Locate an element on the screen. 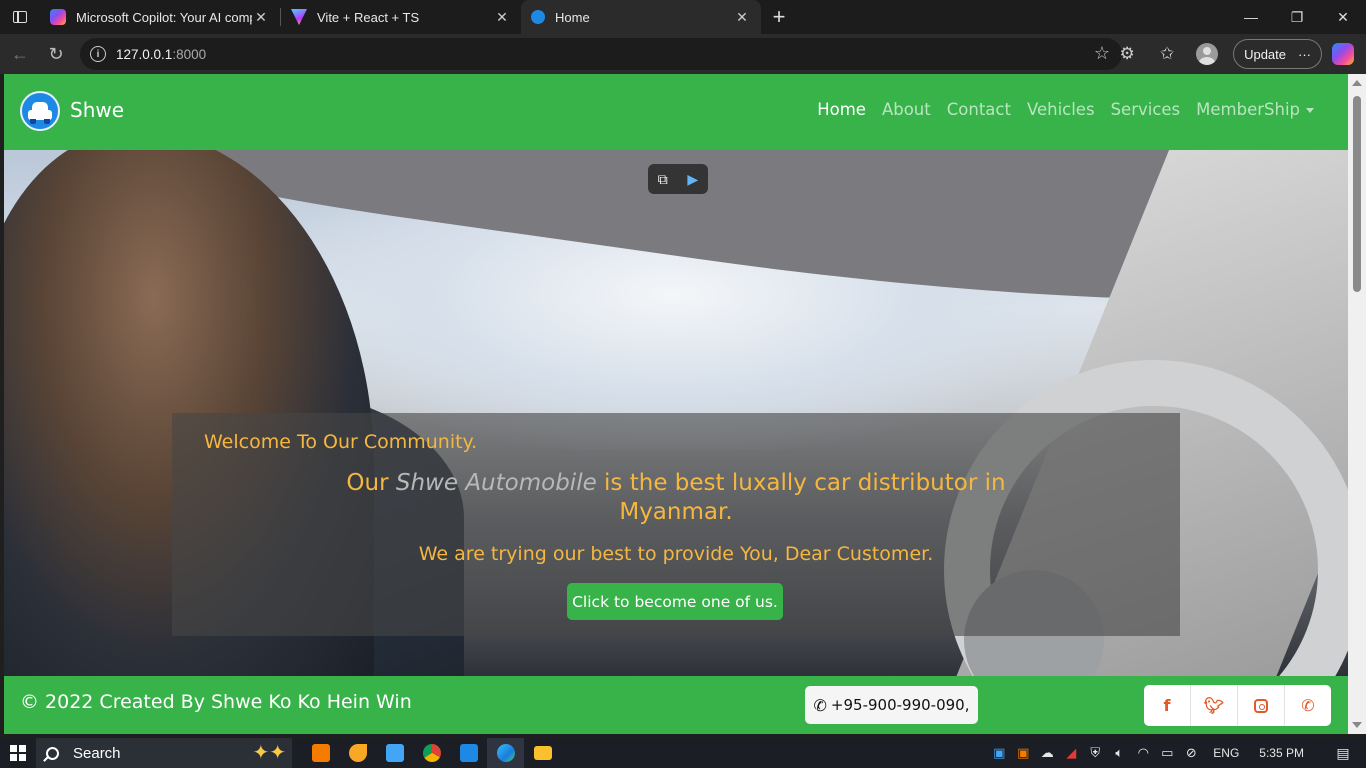  page-scrollbar is located at coordinates (1357, 404).